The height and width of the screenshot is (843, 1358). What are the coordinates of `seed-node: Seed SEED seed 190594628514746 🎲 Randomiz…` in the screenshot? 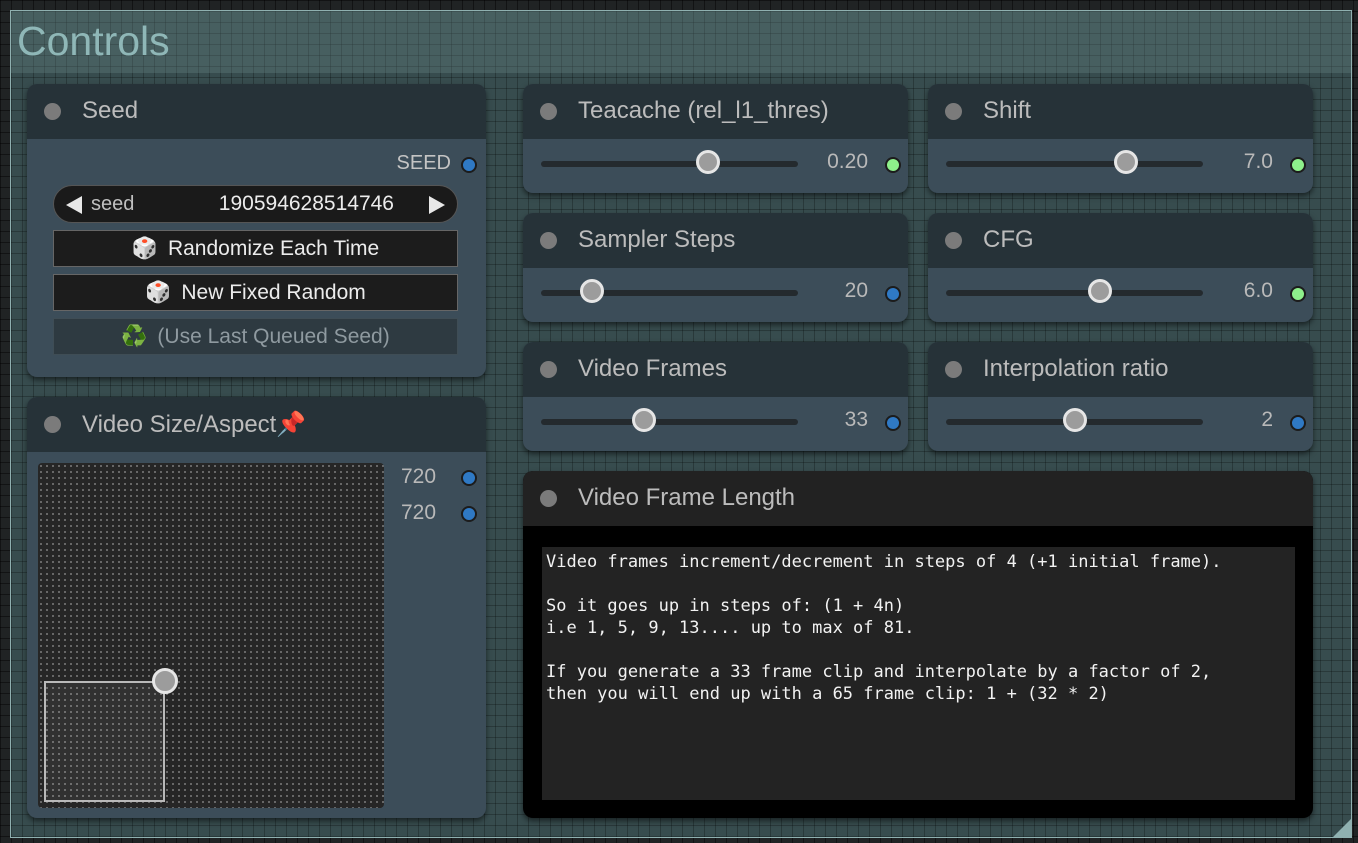 It's located at (256, 230).